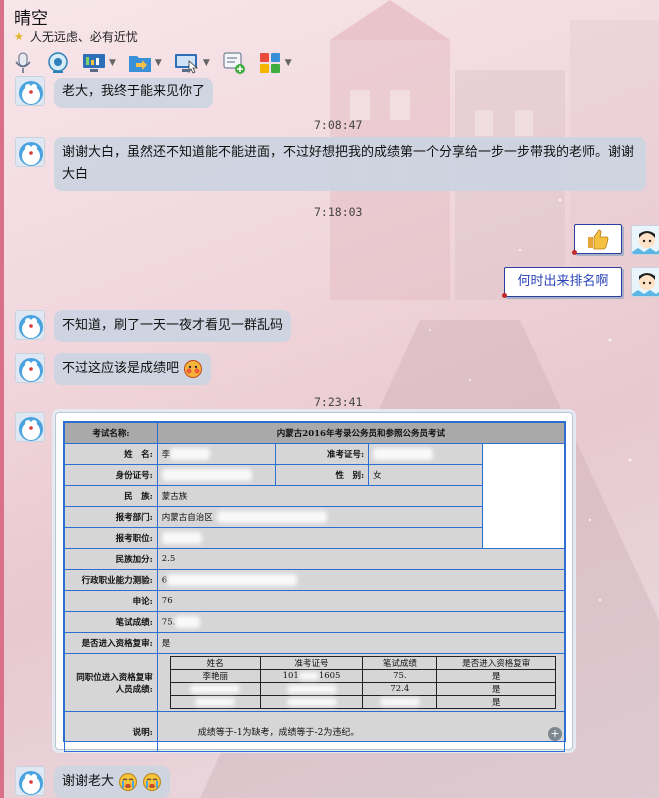 This screenshot has height=798, width=659. What do you see at coordinates (311, 663) in the screenshot?
I see `peers-header: 准考证号` at bounding box center [311, 663].